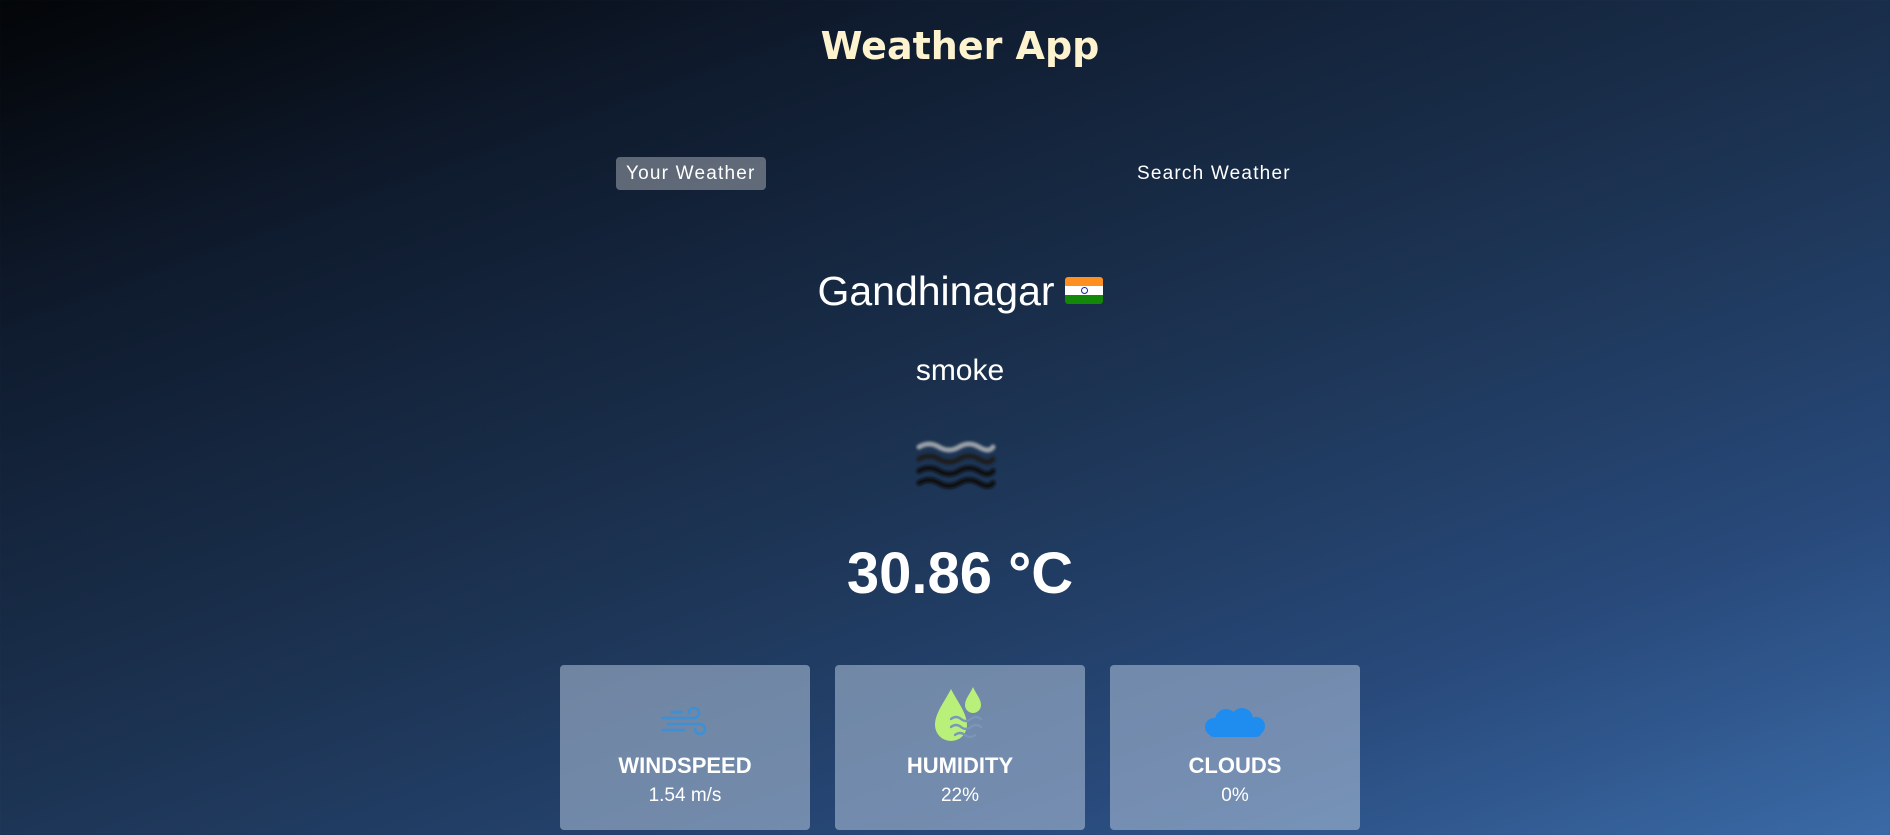 This screenshot has height=835, width=1890. What do you see at coordinates (1235, 795) in the screenshot?
I see `clouds-value: 0%` at bounding box center [1235, 795].